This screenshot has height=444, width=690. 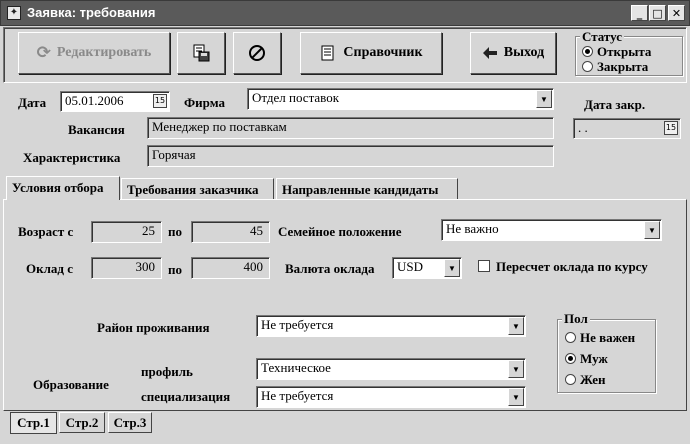 I want to click on district-label: Район проживания, so click(x=153, y=327).